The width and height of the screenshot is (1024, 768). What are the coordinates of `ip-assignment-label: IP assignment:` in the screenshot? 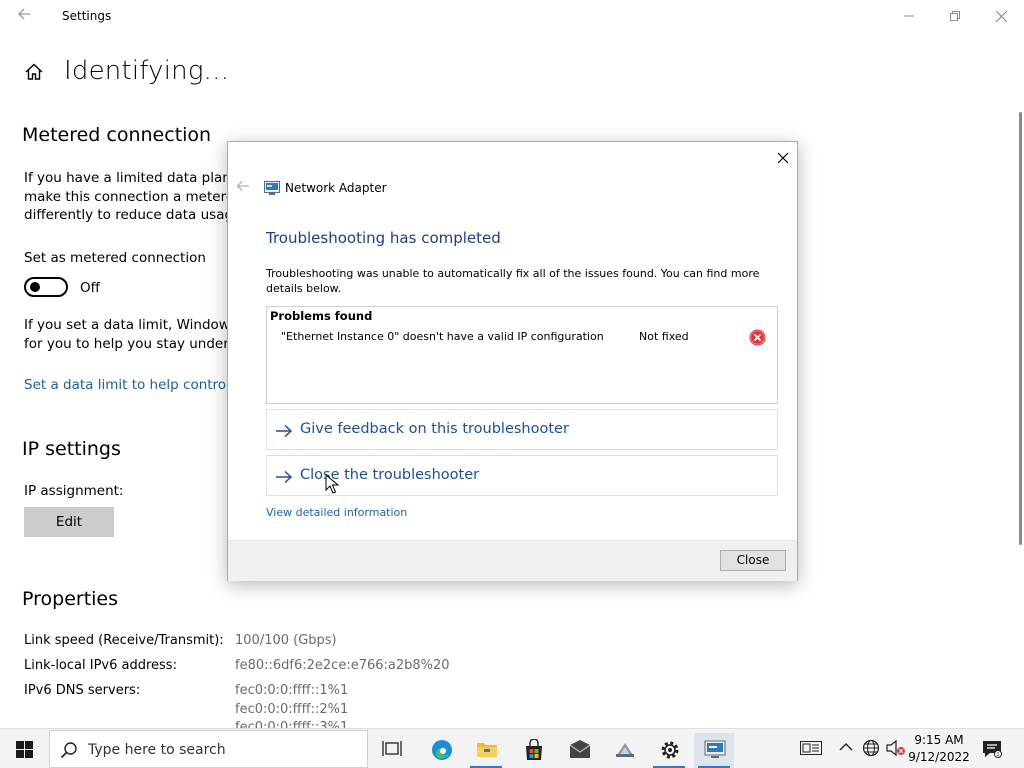 It's located at (74, 491).